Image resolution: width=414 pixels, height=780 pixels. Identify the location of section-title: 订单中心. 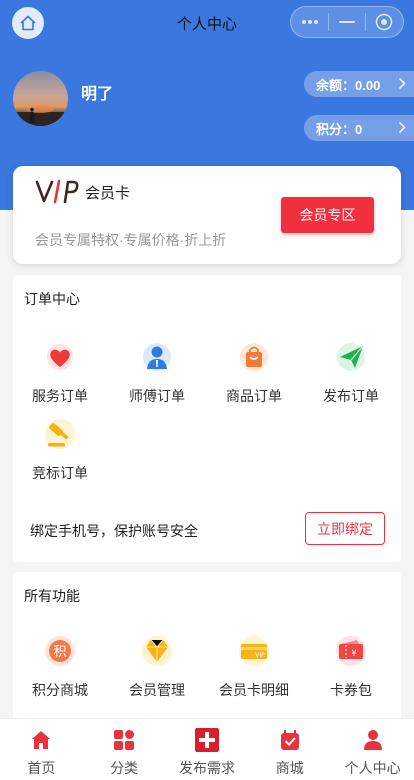
(52, 299).